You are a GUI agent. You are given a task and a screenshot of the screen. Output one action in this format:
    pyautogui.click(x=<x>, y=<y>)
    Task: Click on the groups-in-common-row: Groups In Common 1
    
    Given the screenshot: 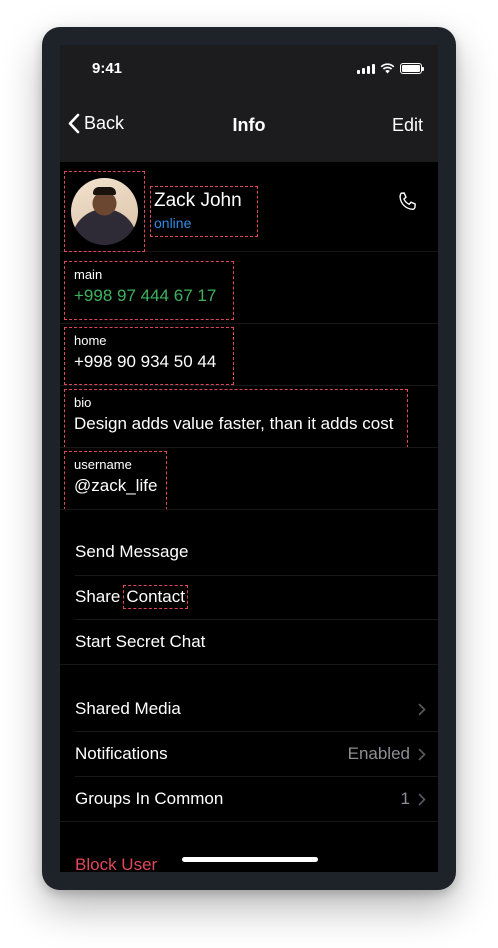 What is the action you would take?
    pyautogui.click(x=249, y=799)
    